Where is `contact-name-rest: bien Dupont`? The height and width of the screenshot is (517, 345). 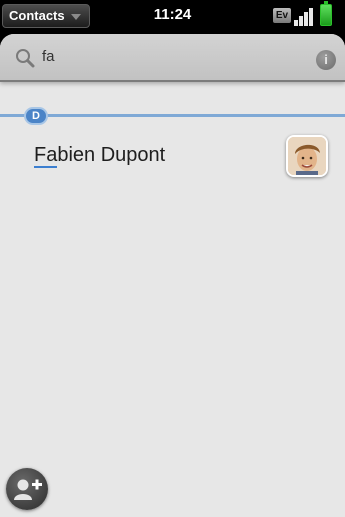 contact-name-rest: bien Dupont is located at coordinates (111, 155).